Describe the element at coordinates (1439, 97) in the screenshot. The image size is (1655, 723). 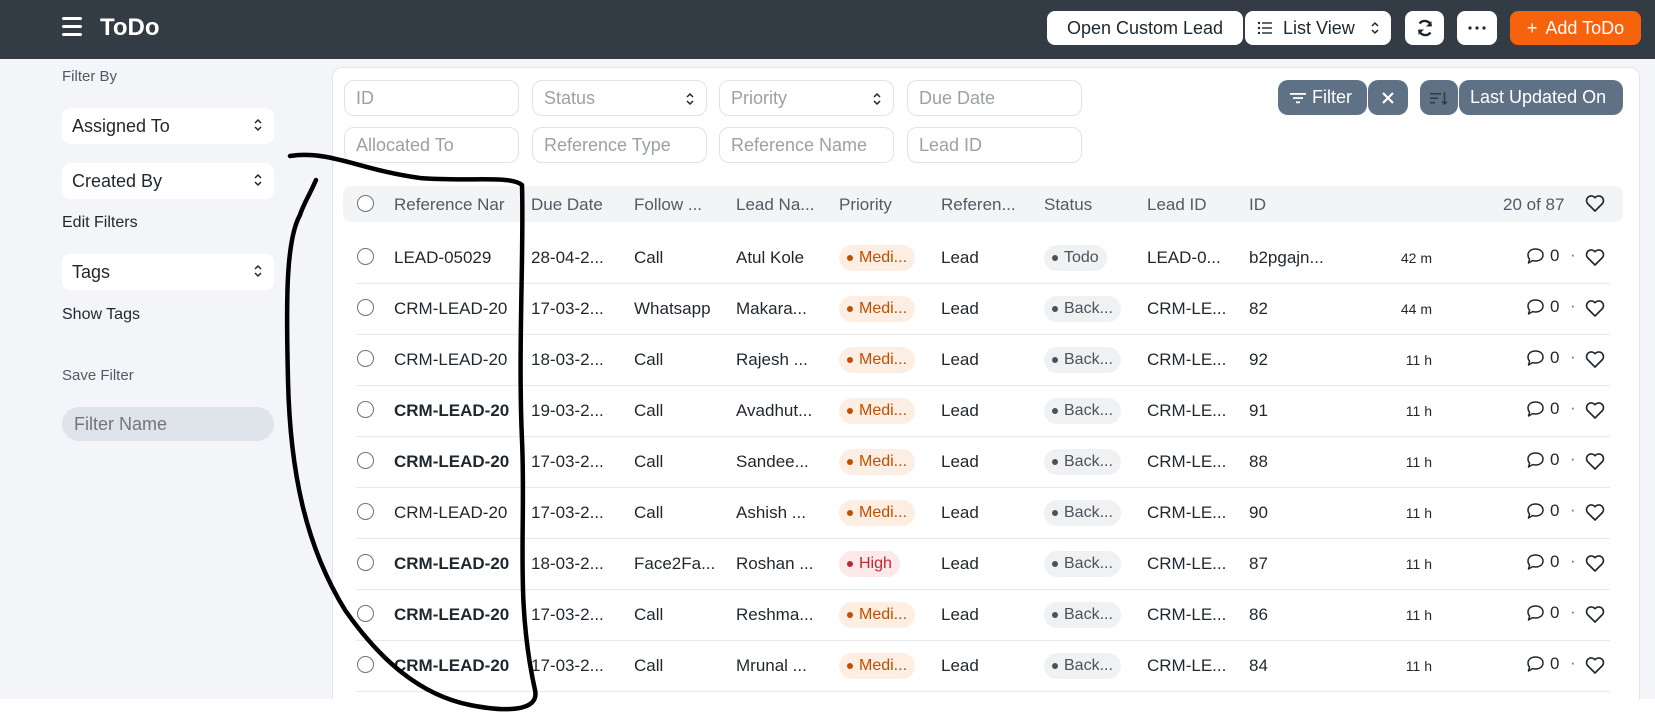
I see `sort-order-button` at that location.